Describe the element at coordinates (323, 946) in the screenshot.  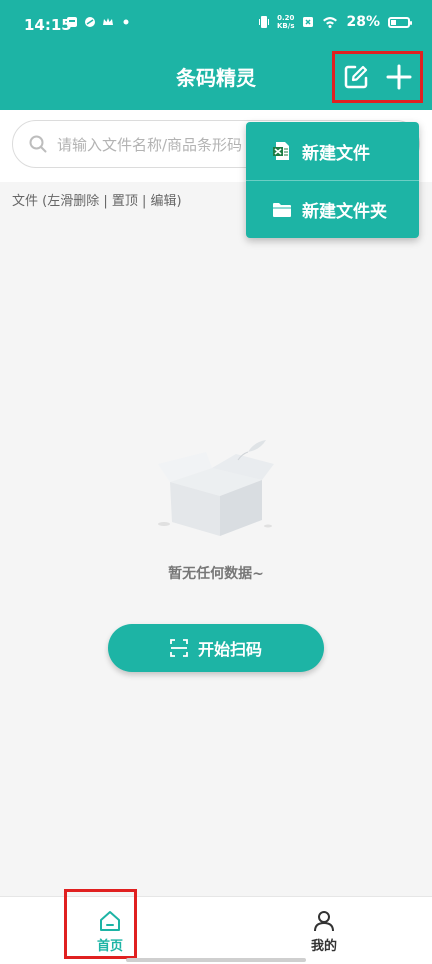
I see `tab-me-label: 我的` at that location.